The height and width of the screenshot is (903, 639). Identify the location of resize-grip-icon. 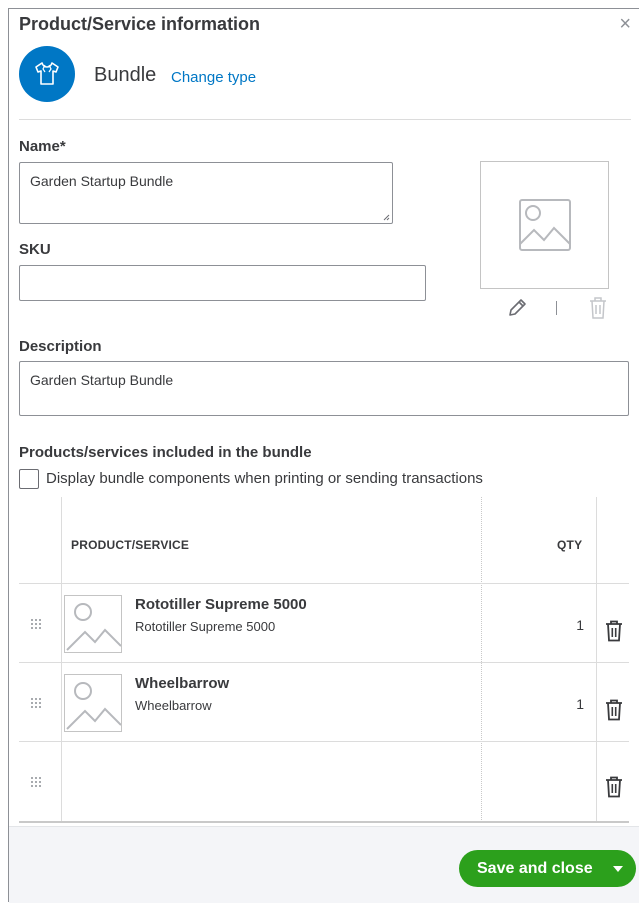
(386, 217).